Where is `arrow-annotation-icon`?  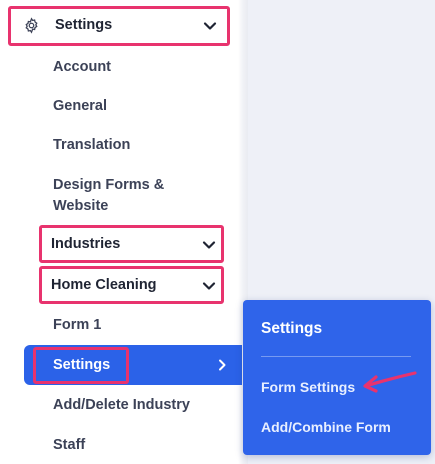 arrow-annotation-icon is located at coordinates (390, 382).